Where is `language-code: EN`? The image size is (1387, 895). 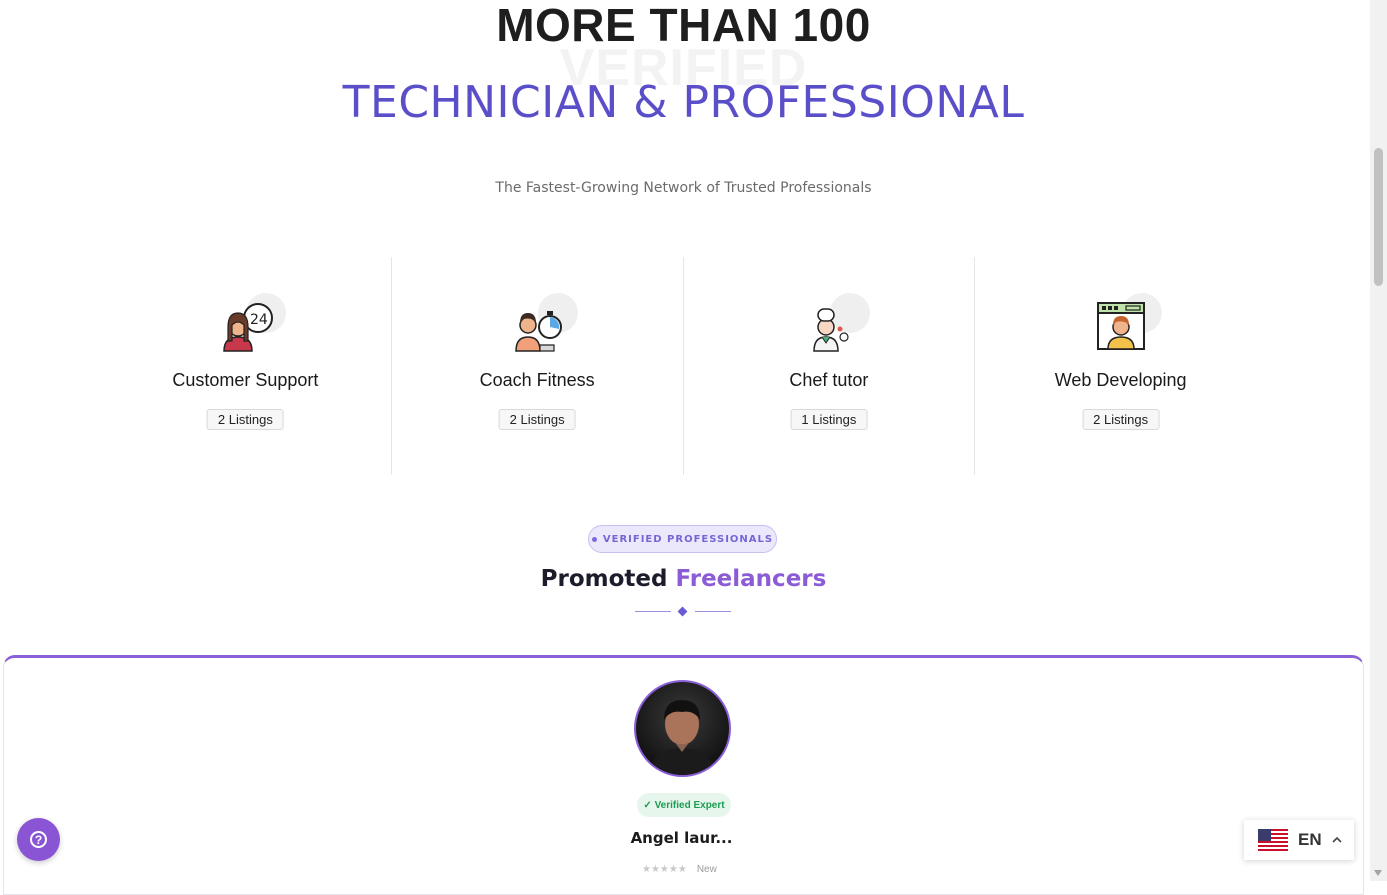
language-code: EN is located at coordinates (1310, 839).